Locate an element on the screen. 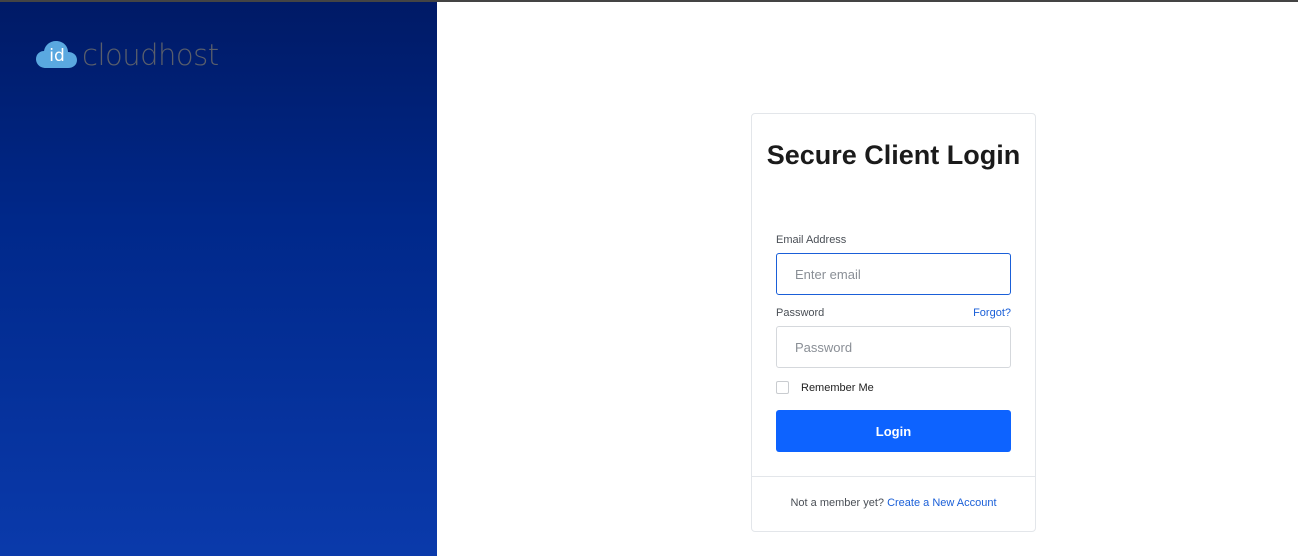  password-field is located at coordinates (893, 347).